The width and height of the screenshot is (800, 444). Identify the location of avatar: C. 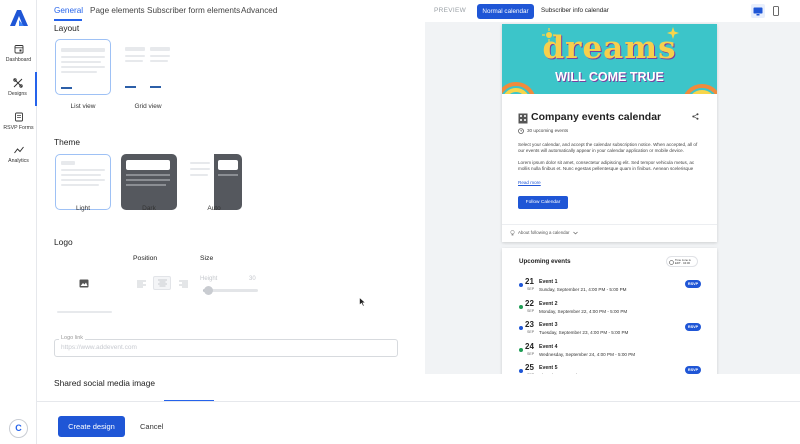
(18, 428).